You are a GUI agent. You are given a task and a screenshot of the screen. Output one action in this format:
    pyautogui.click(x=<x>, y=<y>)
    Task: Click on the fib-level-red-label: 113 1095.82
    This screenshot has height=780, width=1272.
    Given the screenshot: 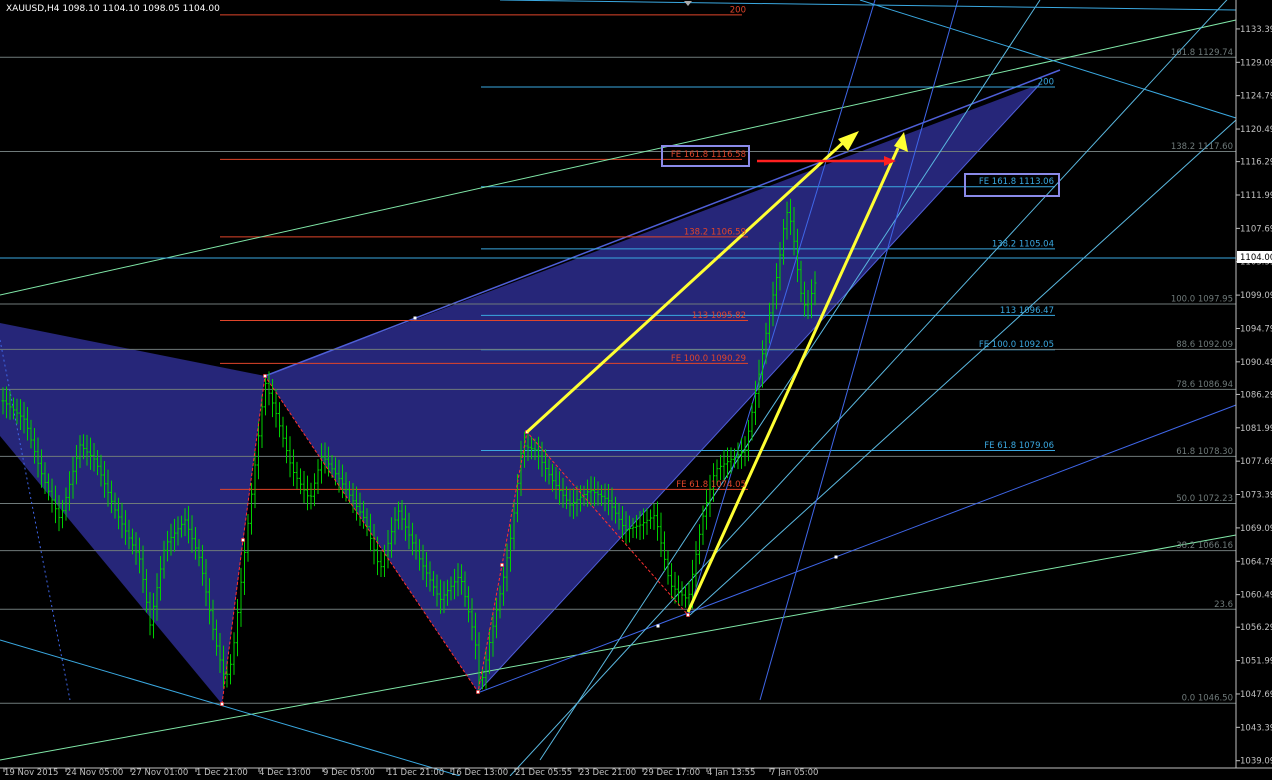 What is the action you would take?
    pyautogui.click(x=719, y=316)
    